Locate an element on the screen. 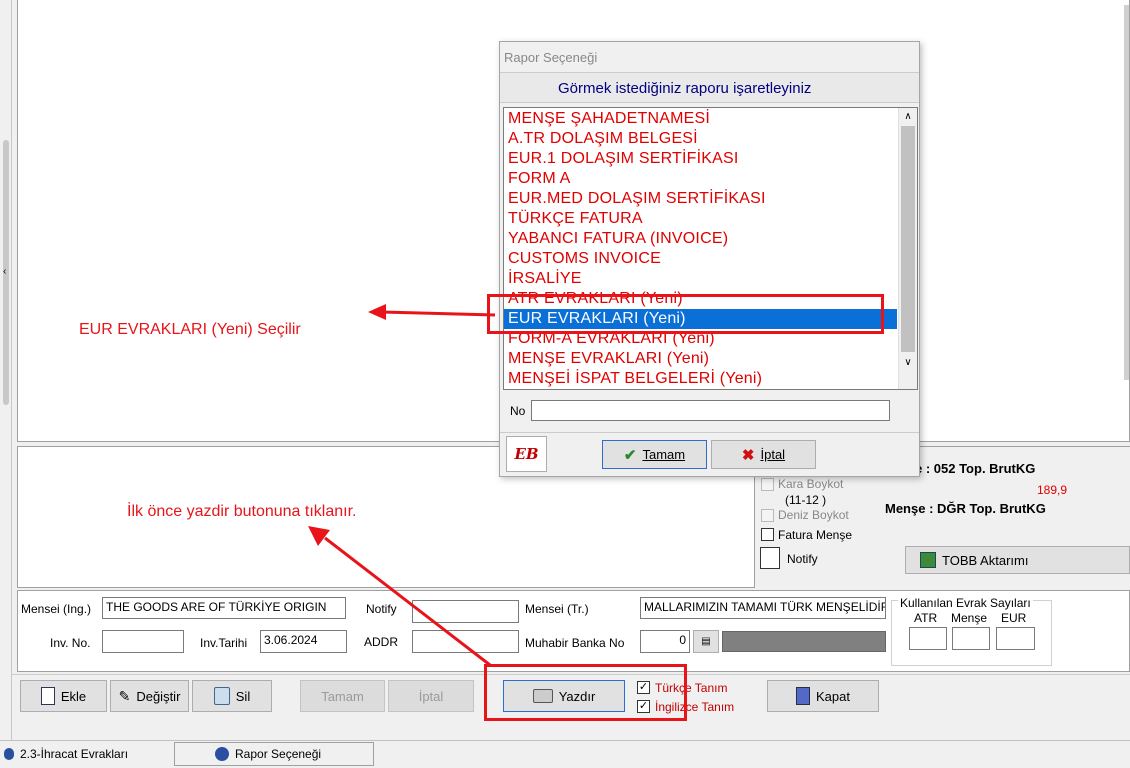 The height and width of the screenshot is (768, 1130). annotation-yazdir-highlight is located at coordinates (585, 692).